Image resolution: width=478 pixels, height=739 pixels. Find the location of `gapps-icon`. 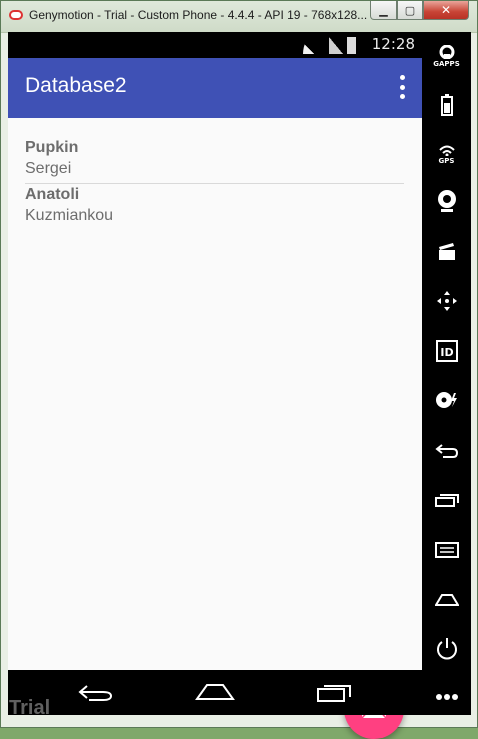

gapps-icon is located at coordinates (446, 51).